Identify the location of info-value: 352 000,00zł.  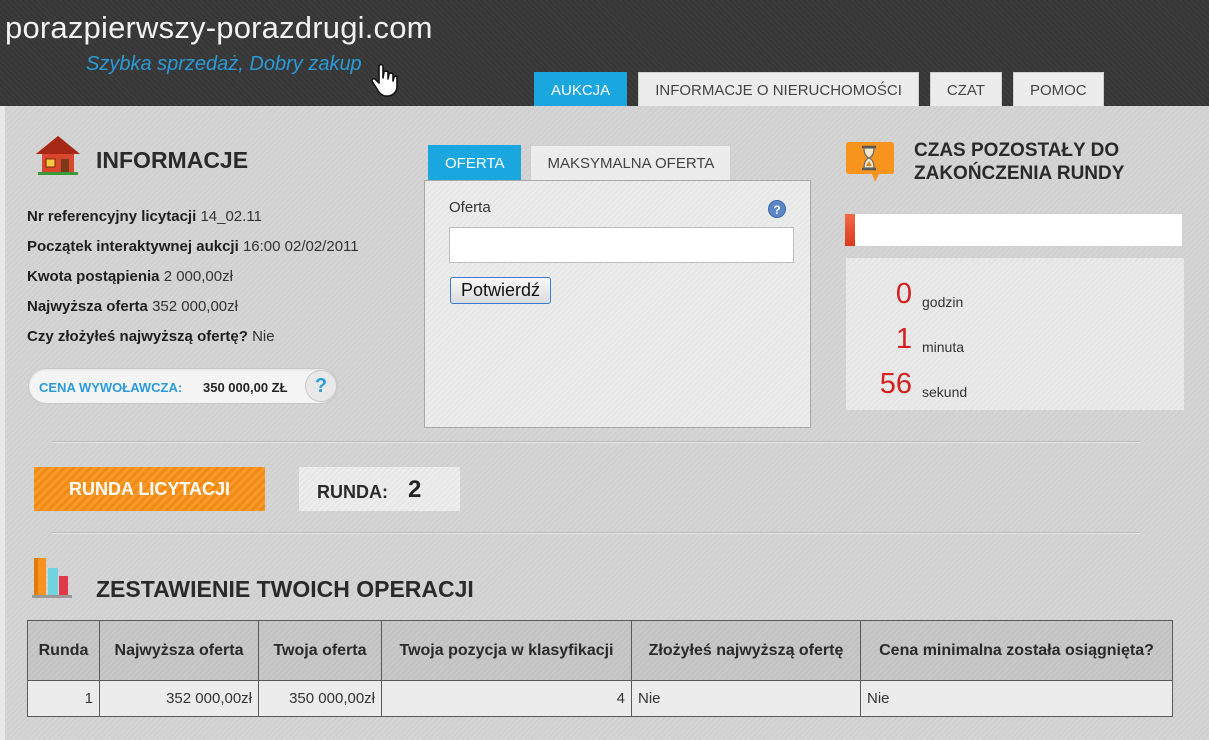
(195, 306).